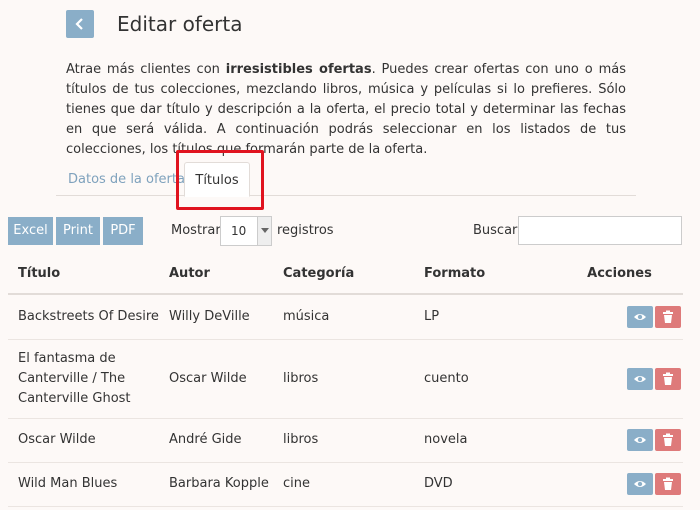  I want to click on header-autor: Autor, so click(216, 274).